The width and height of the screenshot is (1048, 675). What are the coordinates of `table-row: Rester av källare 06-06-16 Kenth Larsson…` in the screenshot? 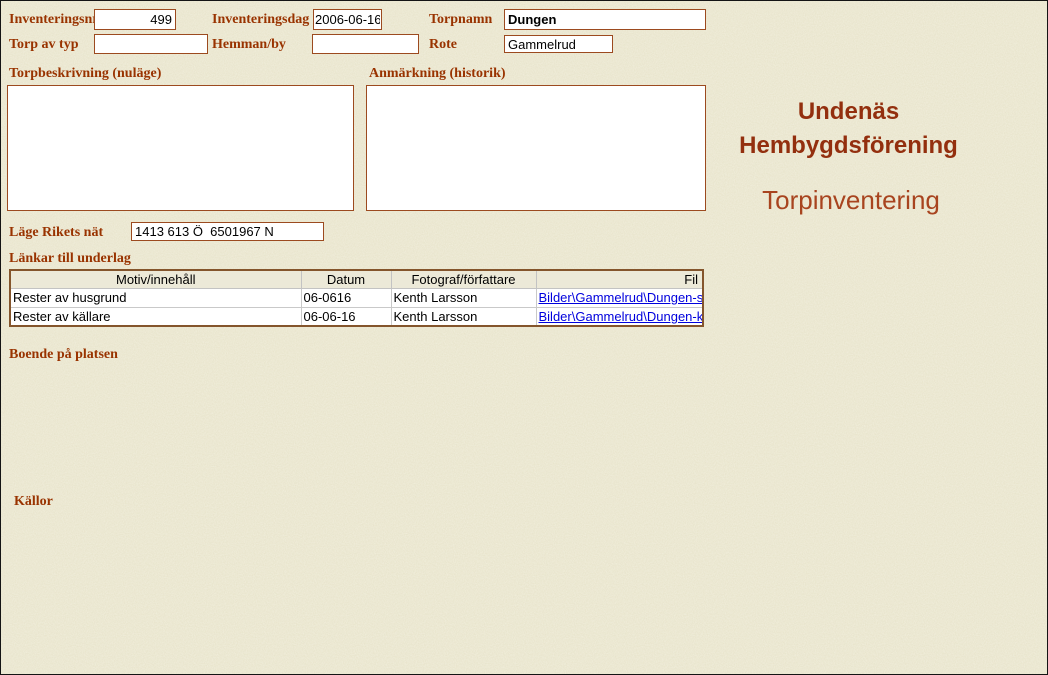 It's located at (356, 316).